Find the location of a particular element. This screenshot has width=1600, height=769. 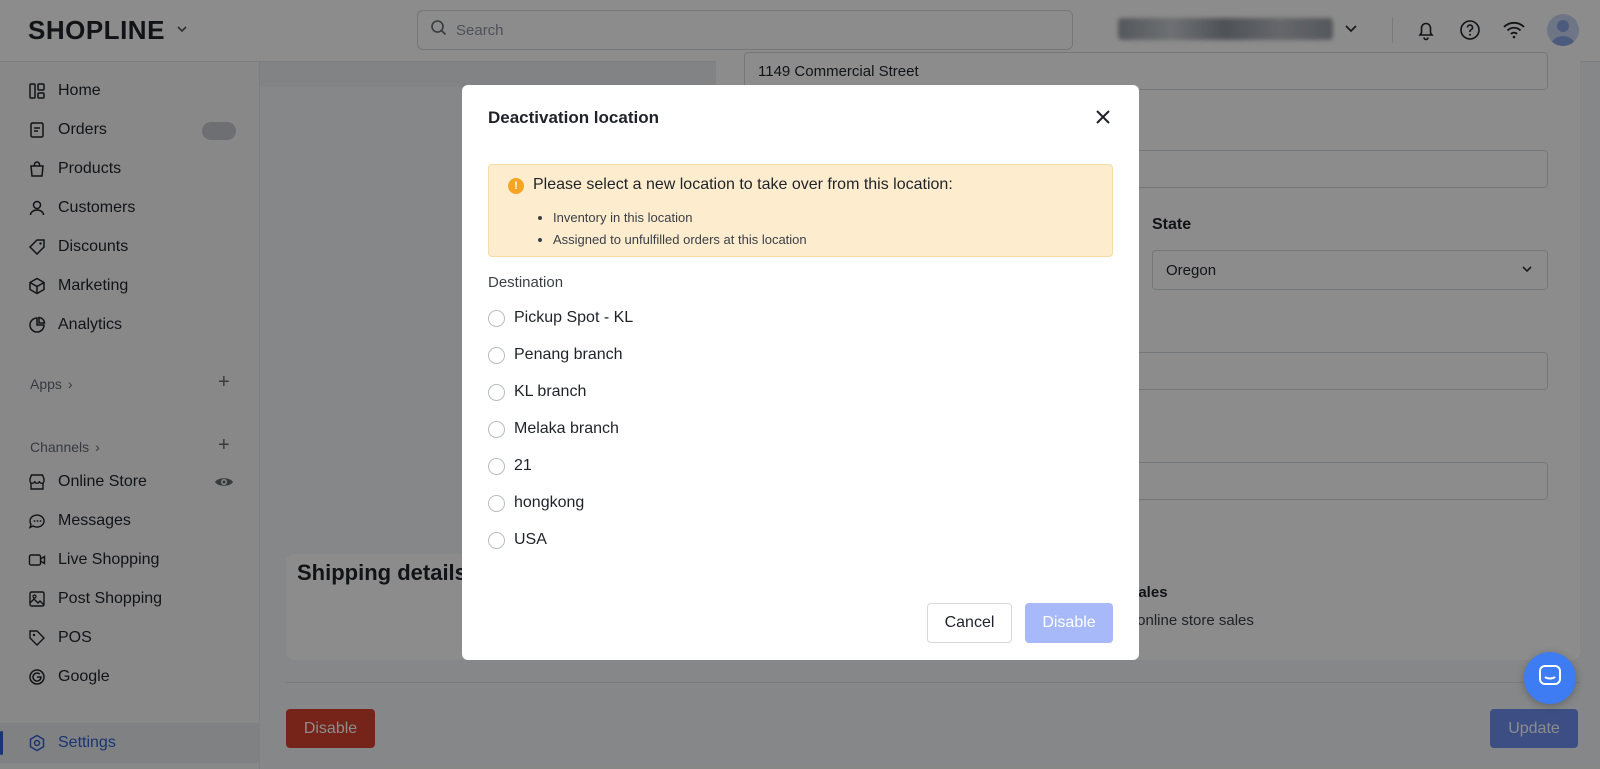

option-label: Melaka branch is located at coordinates (566, 428).